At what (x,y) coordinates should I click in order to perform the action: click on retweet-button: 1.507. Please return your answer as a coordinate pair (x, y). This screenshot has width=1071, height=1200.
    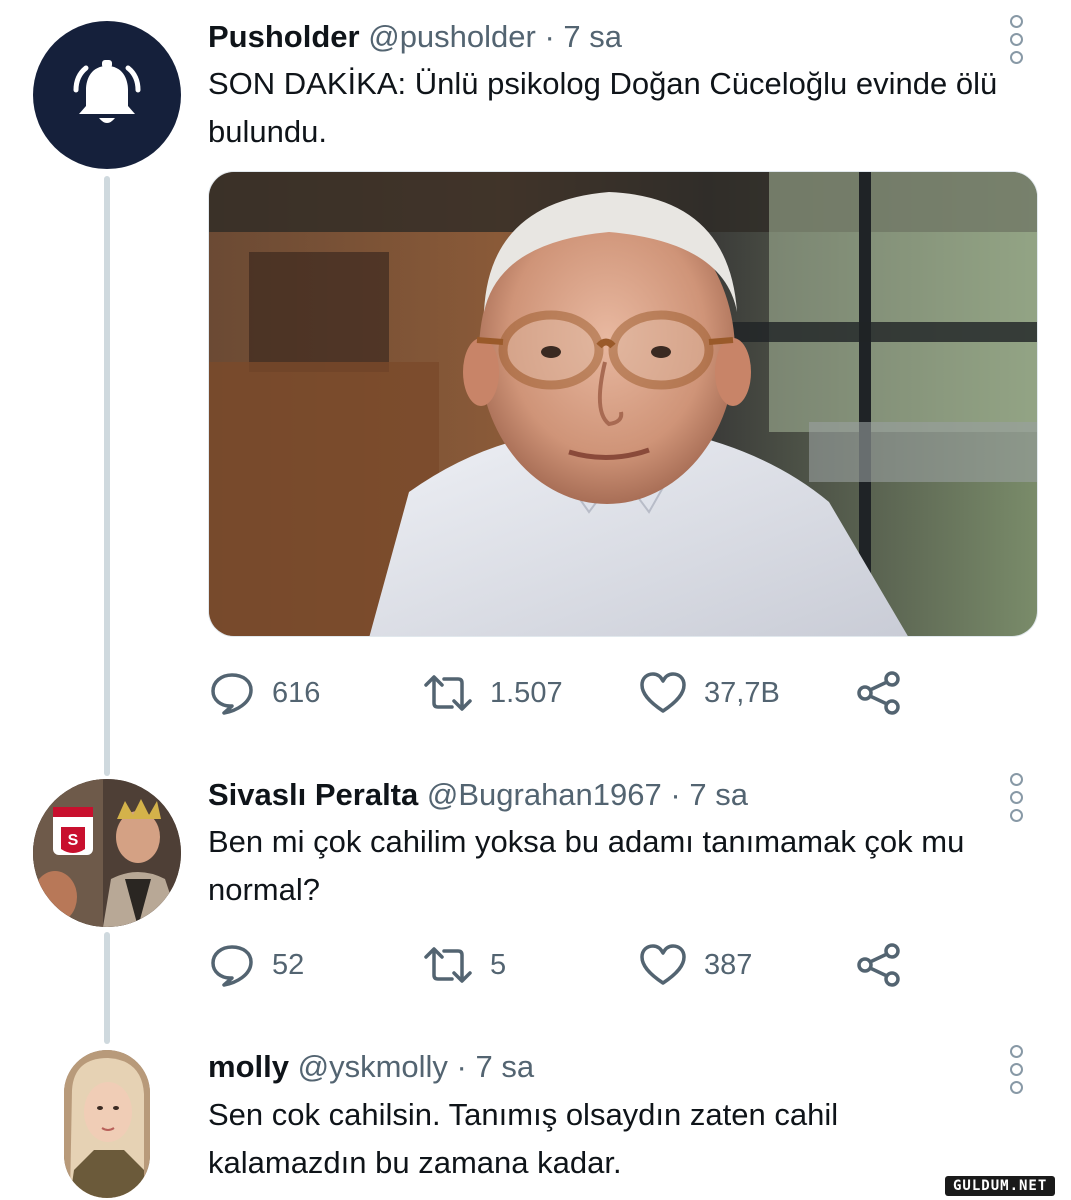
    Looking at the image, I should click on (492, 693).